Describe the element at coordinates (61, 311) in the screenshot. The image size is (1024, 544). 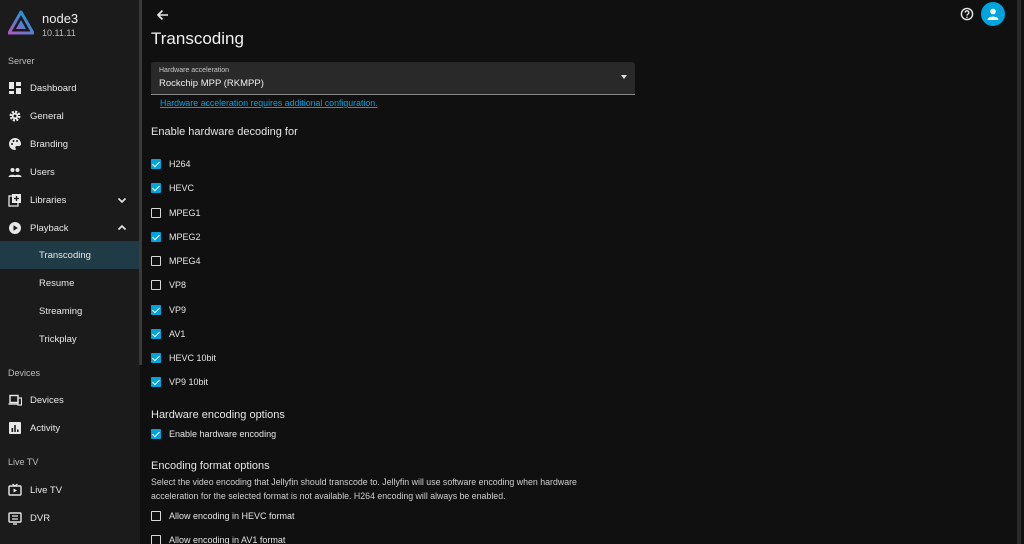
I see `sidebar-item-label: Streaming` at that location.